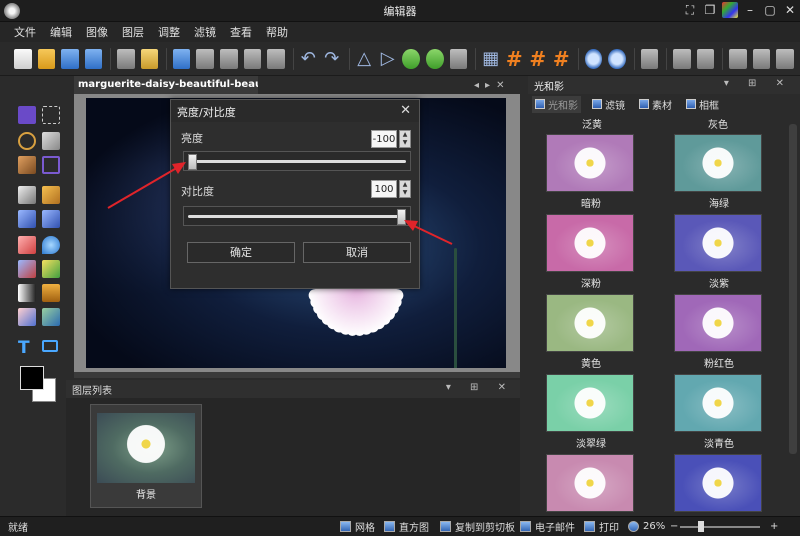 Image resolution: width=800 pixels, height=536 pixels. What do you see at coordinates (27, 115) in the screenshot?
I see `move-tool-icon` at bounding box center [27, 115].